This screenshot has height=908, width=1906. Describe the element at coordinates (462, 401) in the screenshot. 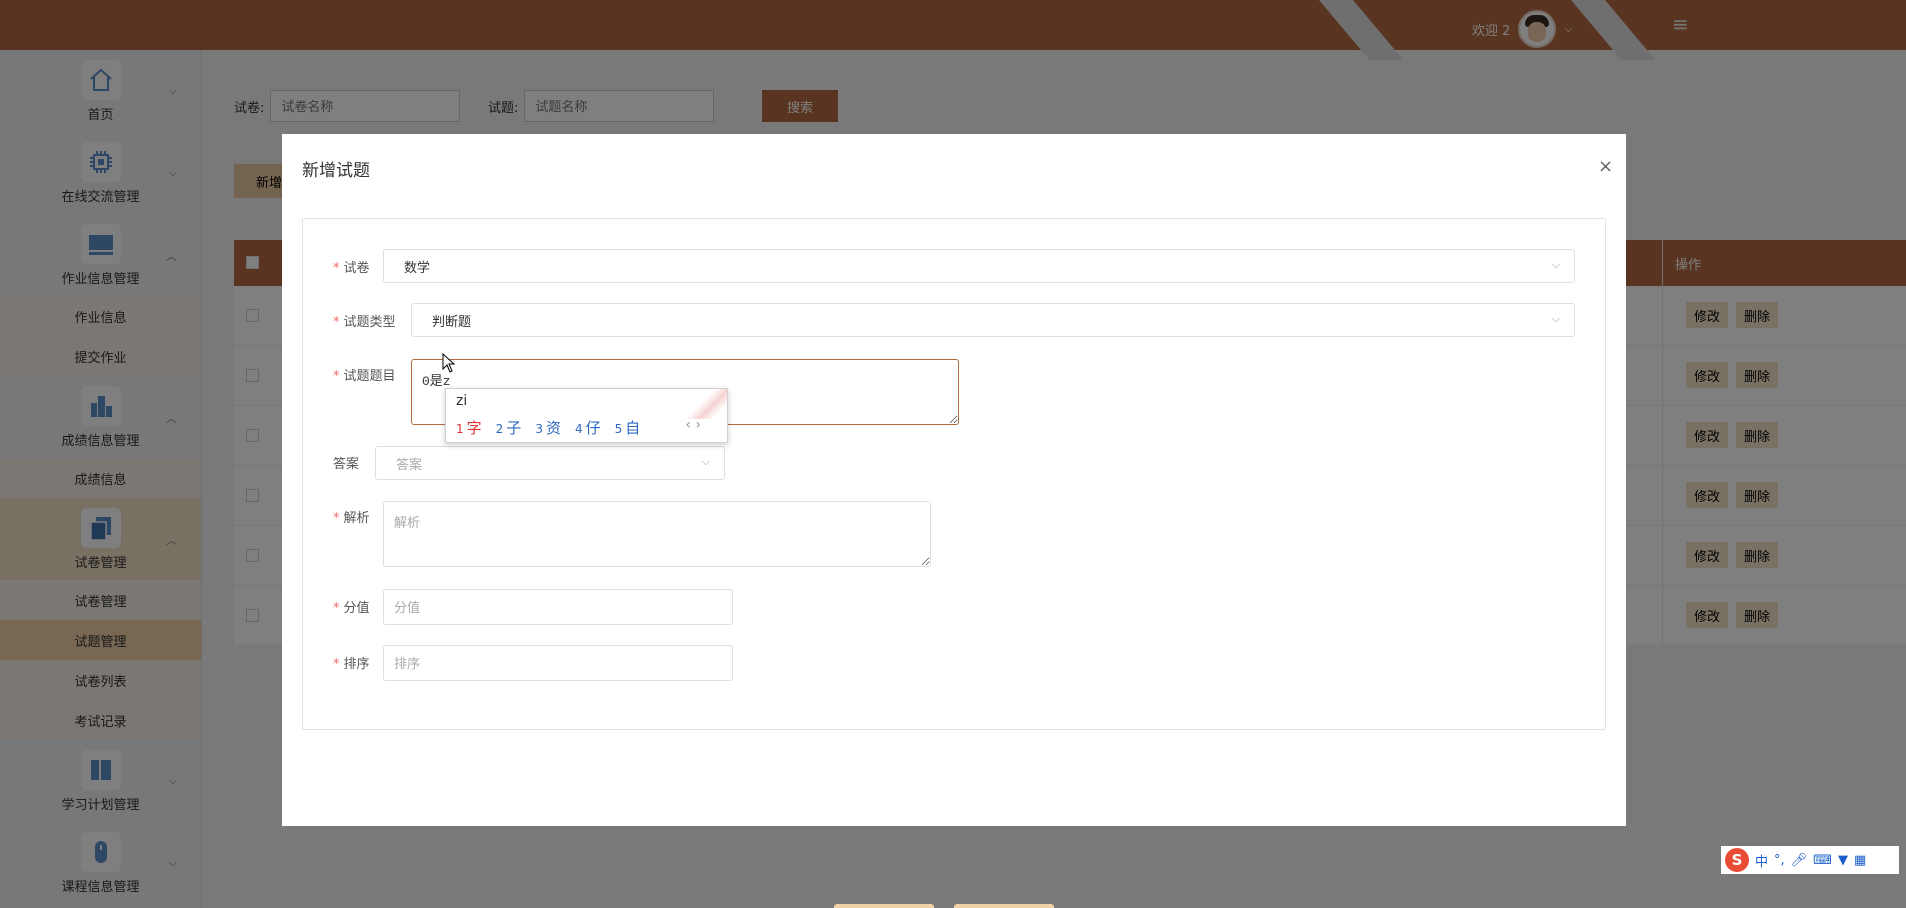

I see `ime-composition: zi` at that location.